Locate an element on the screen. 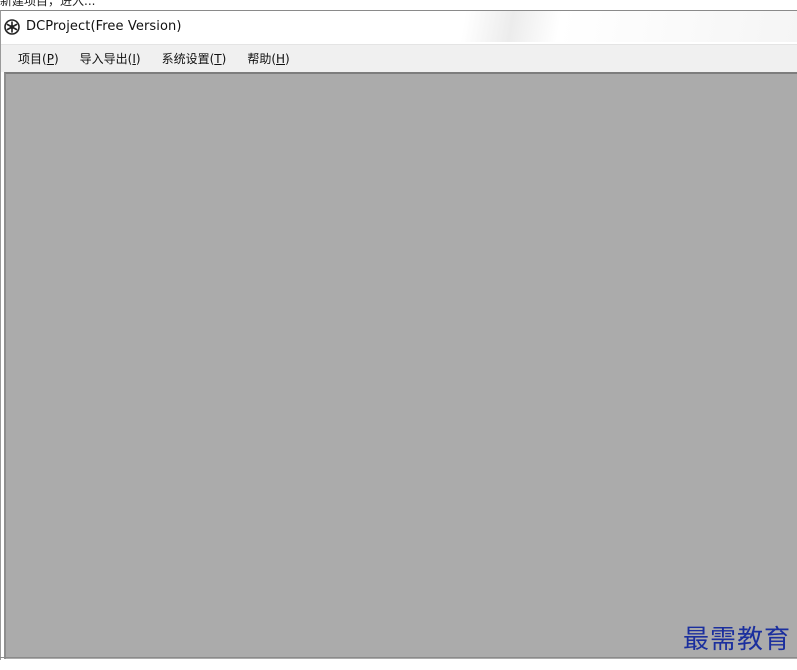  menu-project-label: 项目 is located at coordinates (30, 59).